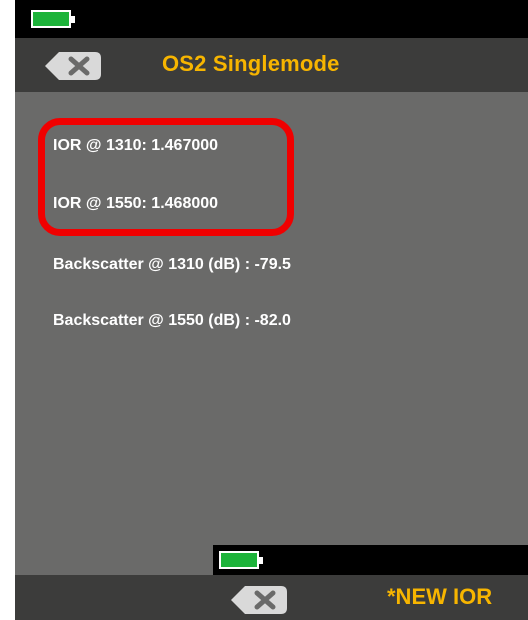  What do you see at coordinates (439, 597) in the screenshot?
I see `new-ior-button: *NEW IOR` at bounding box center [439, 597].